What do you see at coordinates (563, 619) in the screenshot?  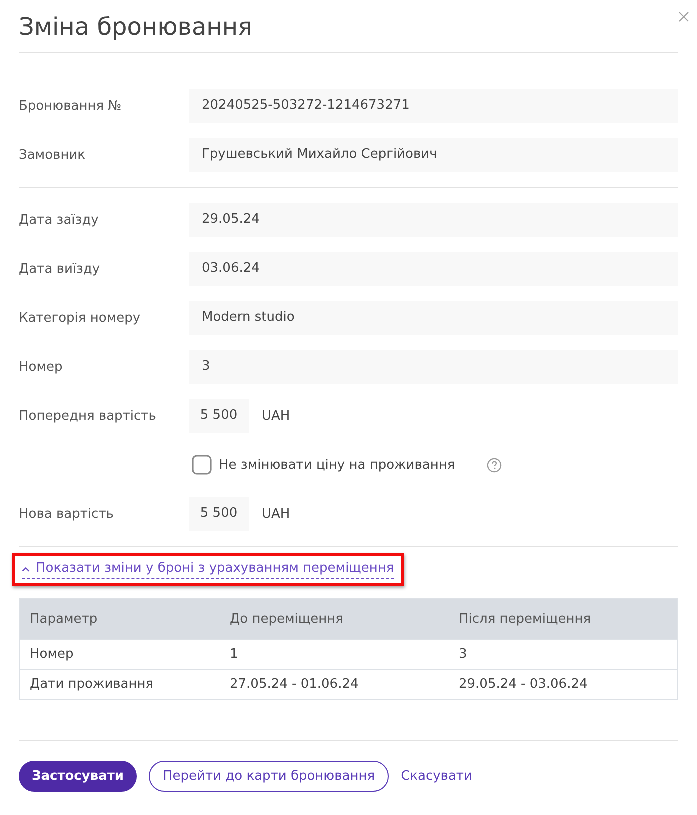 I see `column-header: Після переміщення` at bounding box center [563, 619].